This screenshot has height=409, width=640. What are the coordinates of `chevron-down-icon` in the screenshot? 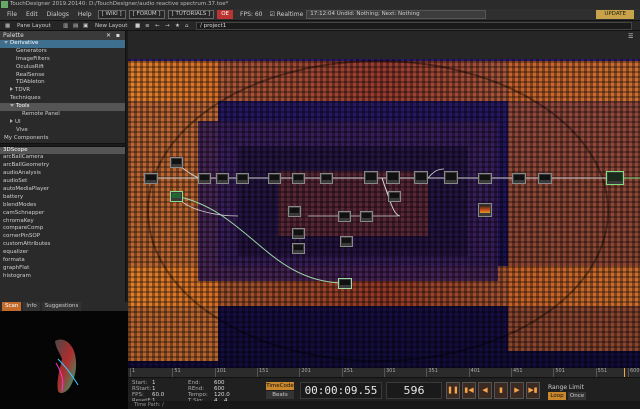 It's located at (12, 106).